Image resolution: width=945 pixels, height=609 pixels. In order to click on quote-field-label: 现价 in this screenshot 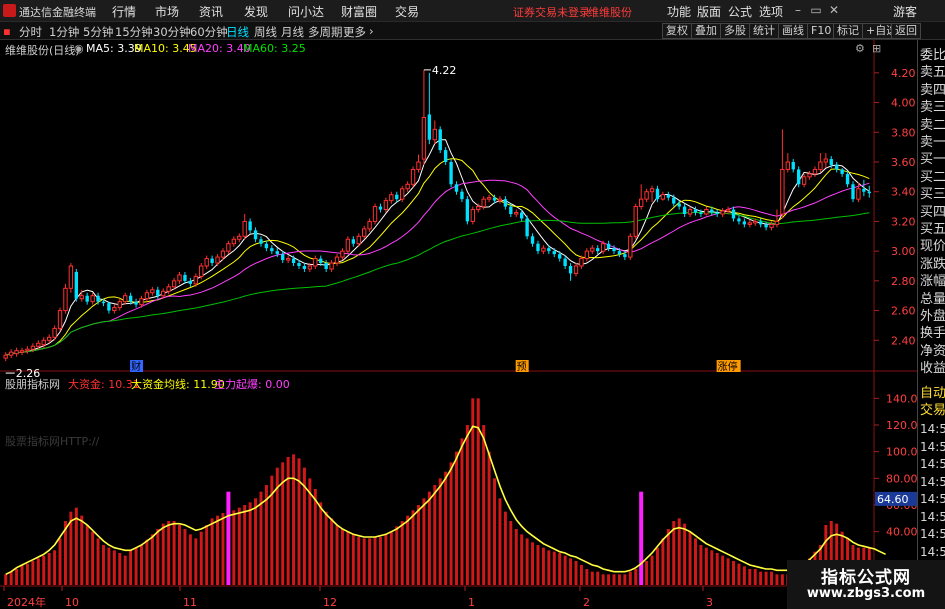, I will do `click(932, 247)`.